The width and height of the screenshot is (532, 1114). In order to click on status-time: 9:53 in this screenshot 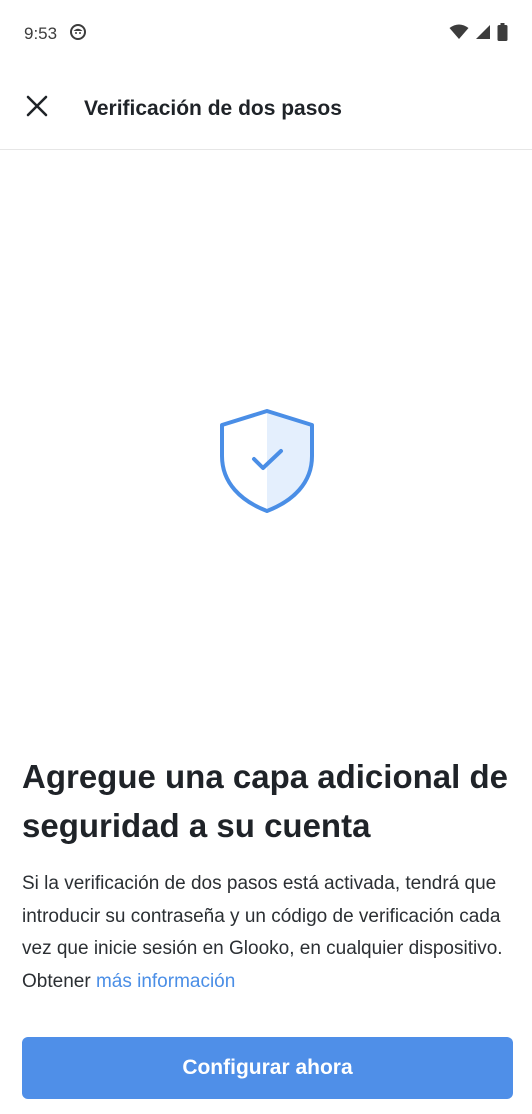, I will do `click(41, 33)`.